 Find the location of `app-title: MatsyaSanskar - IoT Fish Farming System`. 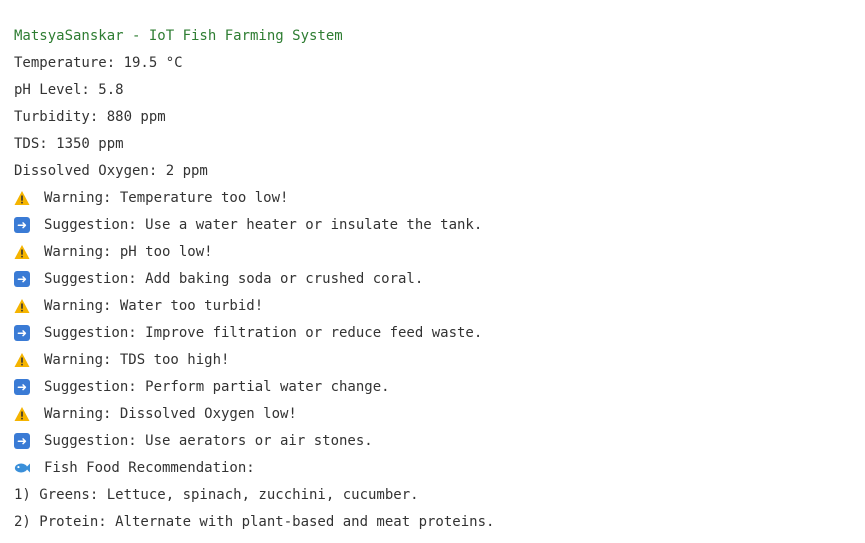

app-title: MatsyaSanskar - IoT Fish Farming System is located at coordinates (178, 36).